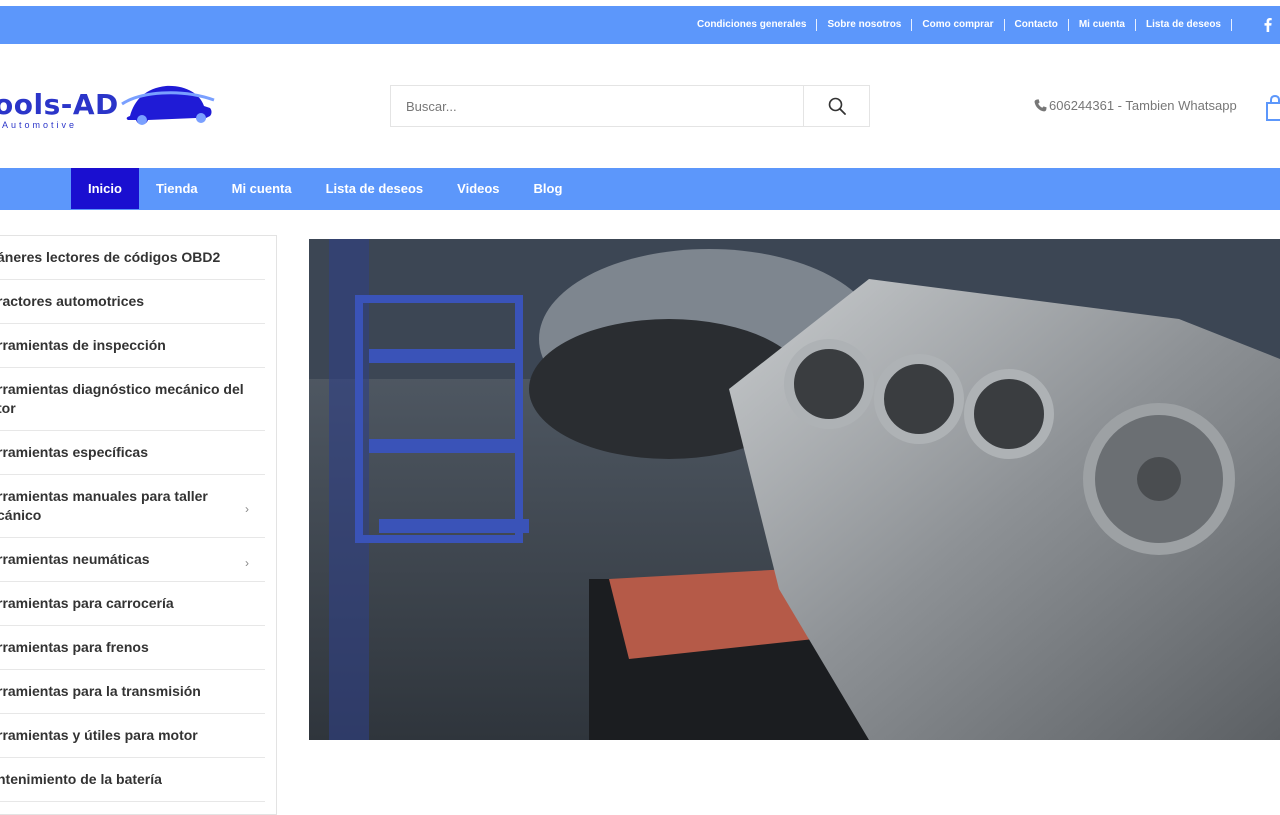 The width and height of the screenshot is (1280, 815). What do you see at coordinates (1102, 25) in the screenshot?
I see `link-mi-cuenta: Mi cuenta` at bounding box center [1102, 25].